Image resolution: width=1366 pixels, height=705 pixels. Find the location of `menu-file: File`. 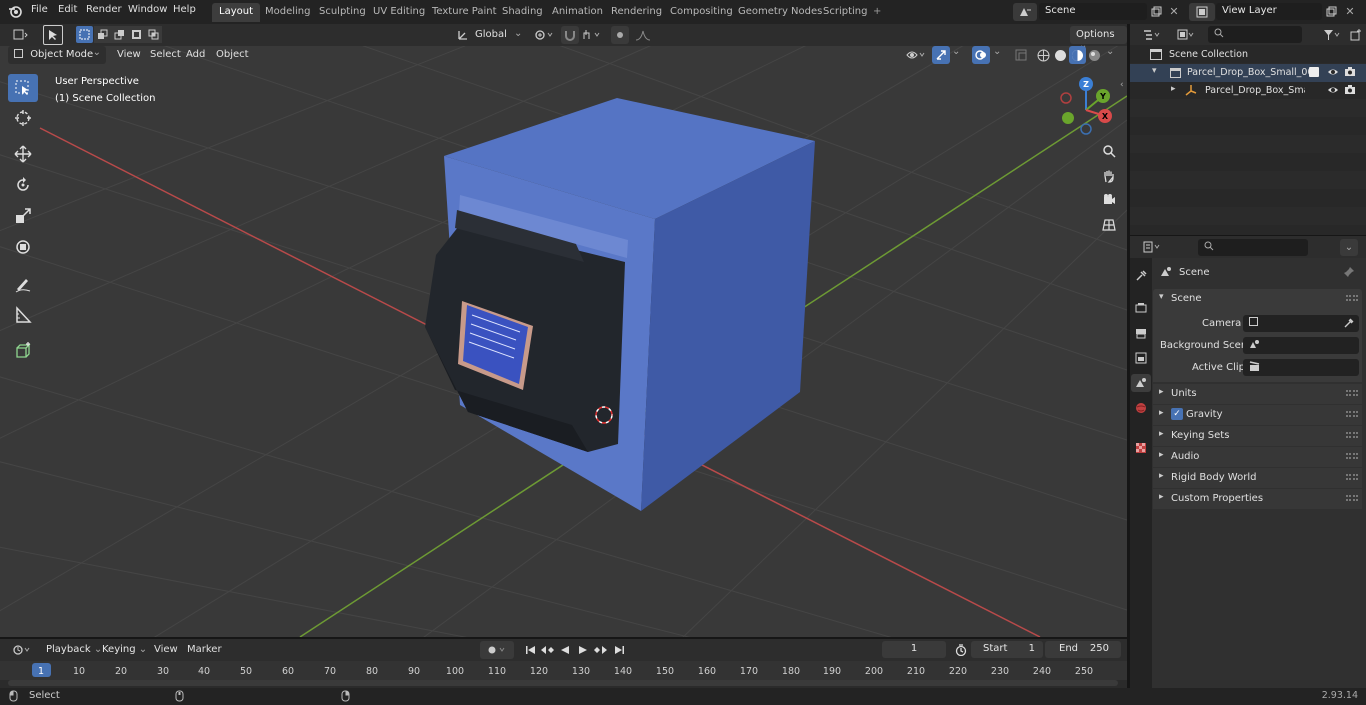

menu-file: File is located at coordinates (39, 9).